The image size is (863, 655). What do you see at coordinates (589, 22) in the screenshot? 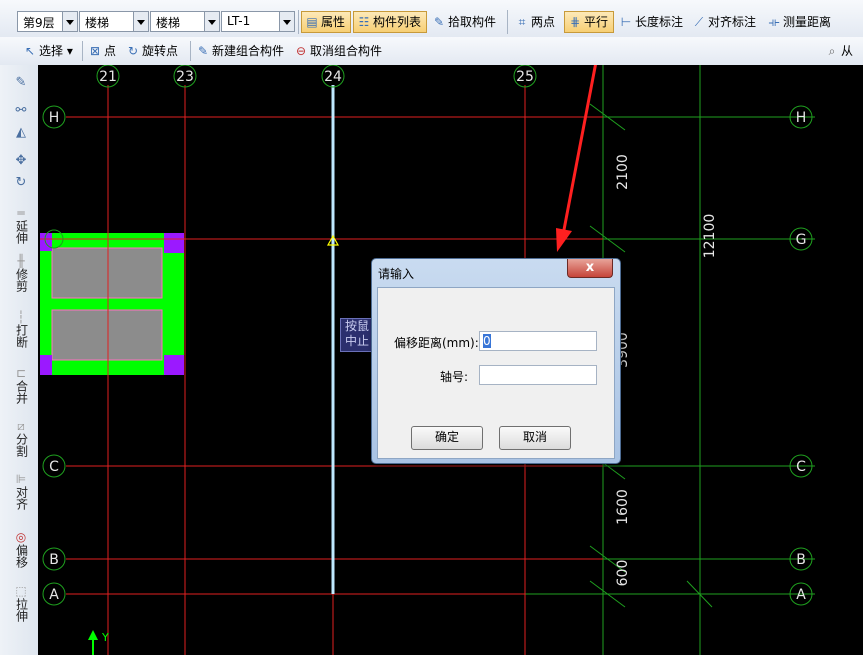
I see `parallel-button: ⋕ 平行` at bounding box center [589, 22].